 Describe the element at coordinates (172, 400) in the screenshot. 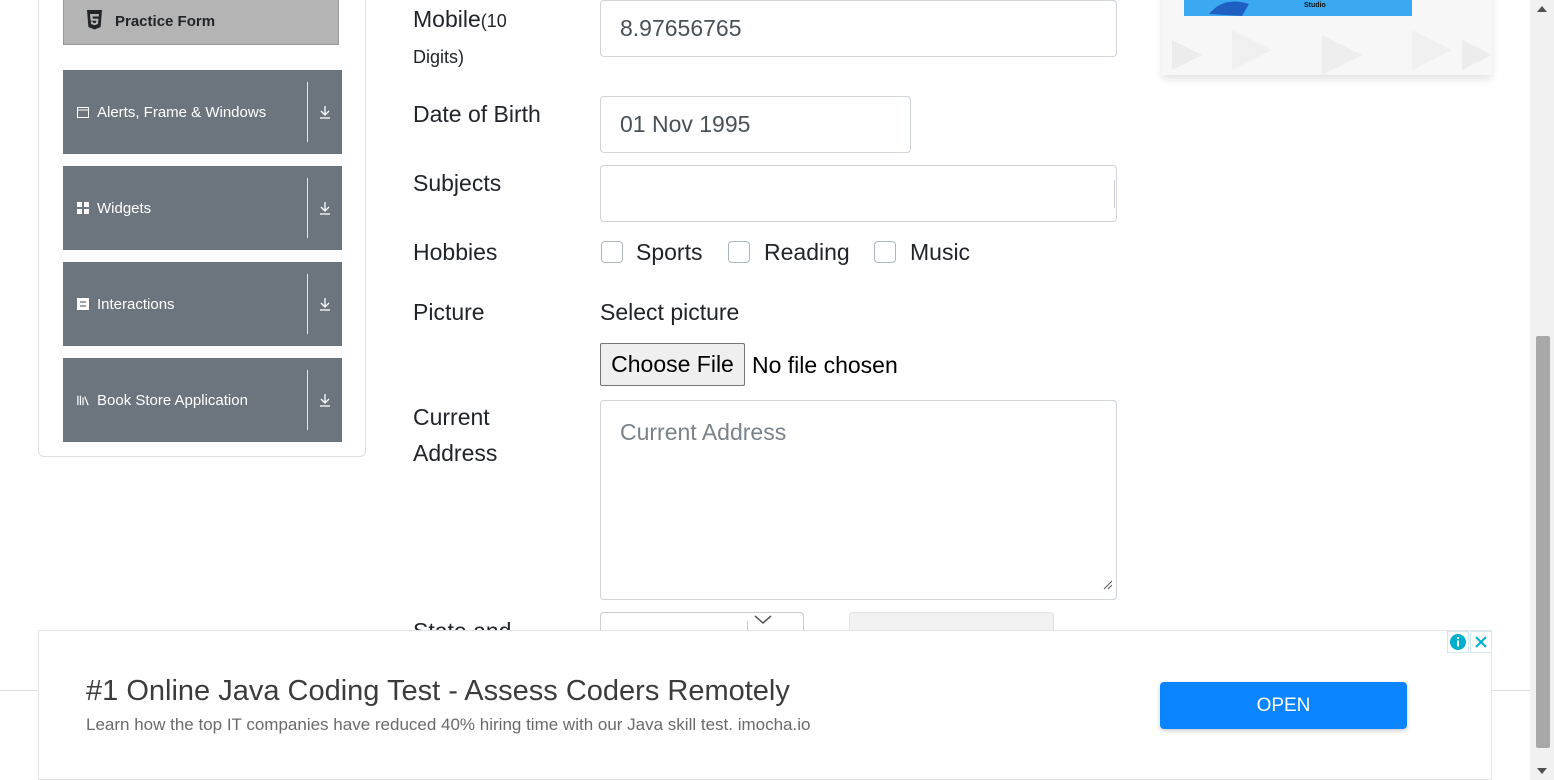

I see `group-label: Book Store Application` at that location.